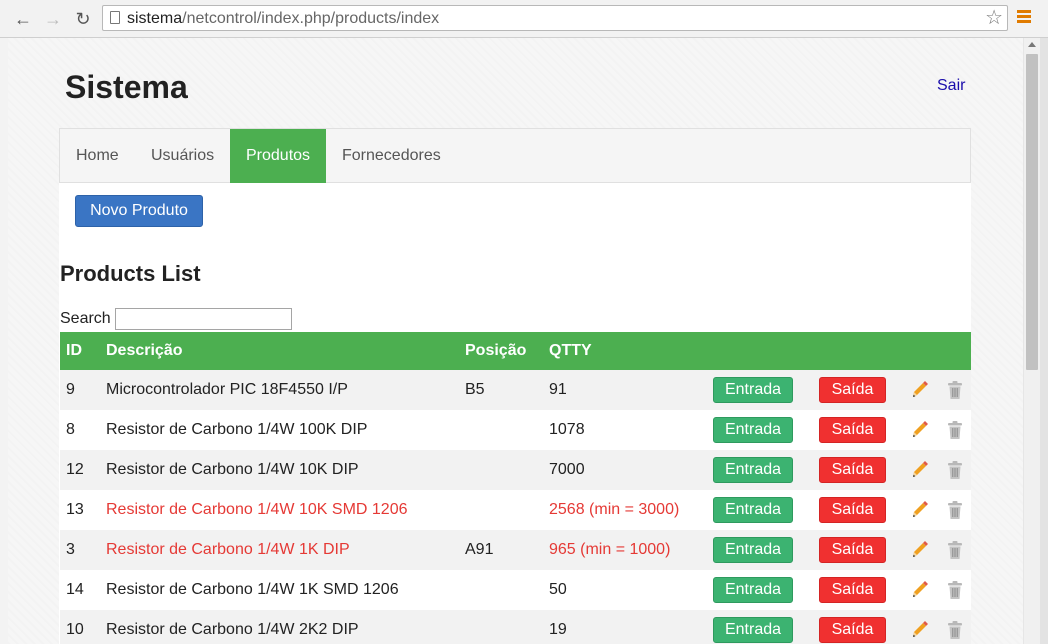  Describe the element at coordinates (864, 351) in the screenshot. I see `column-header-saida` at that location.